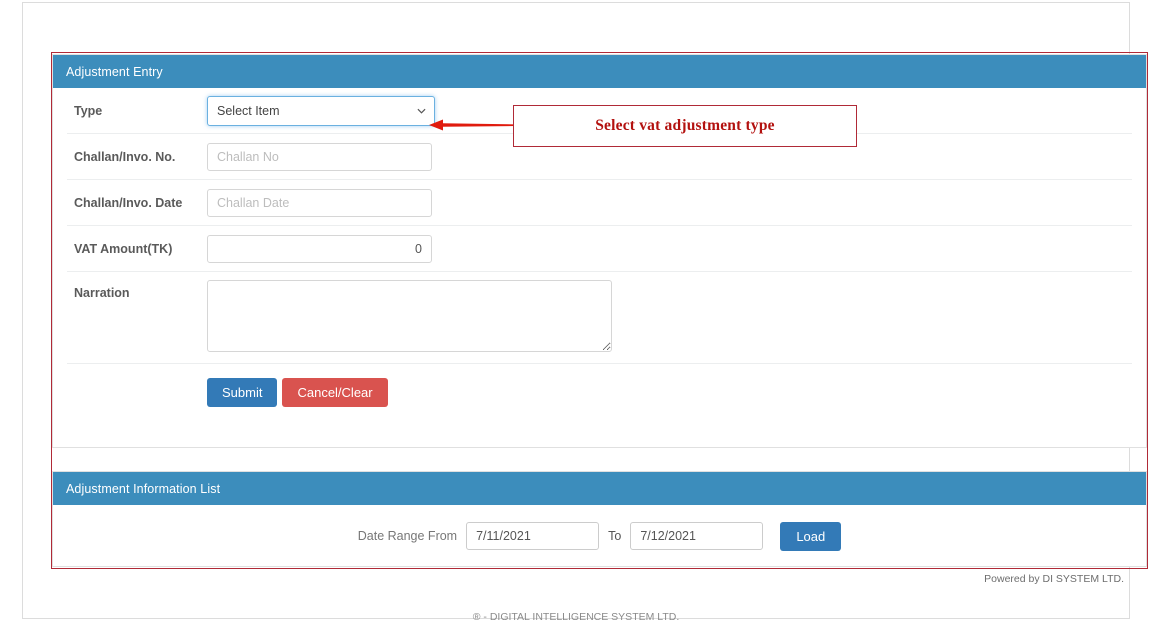 This screenshot has width=1152, height=635. Describe the element at coordinates (533, 536) in the screenshot. I see `date-from-input` at that location.